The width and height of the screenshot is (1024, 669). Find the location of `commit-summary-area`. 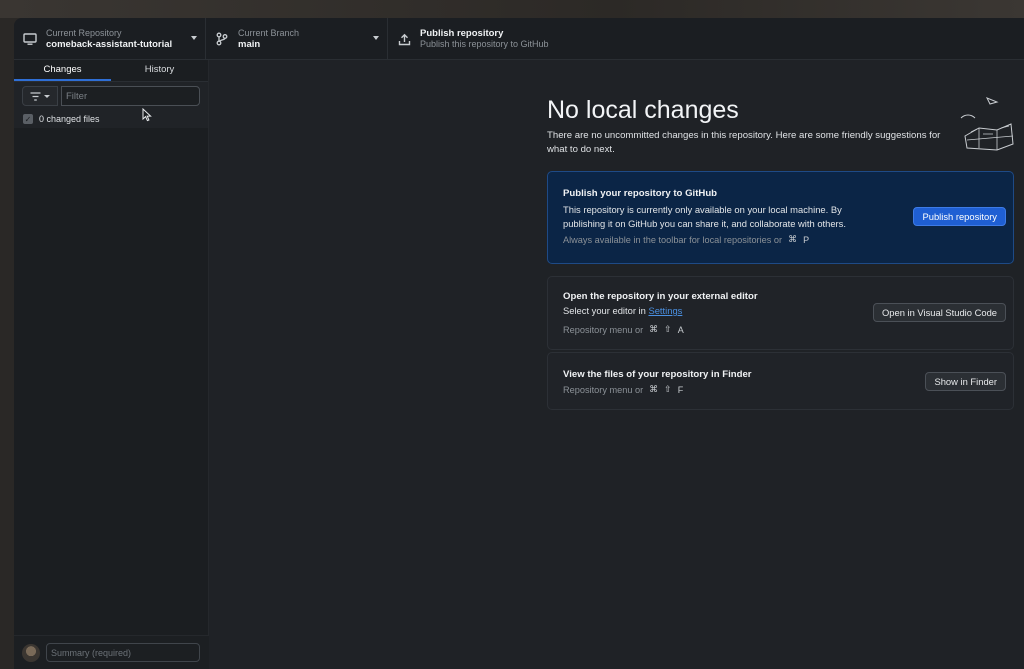

commit-summary-area is located at coordinates (111, 652).